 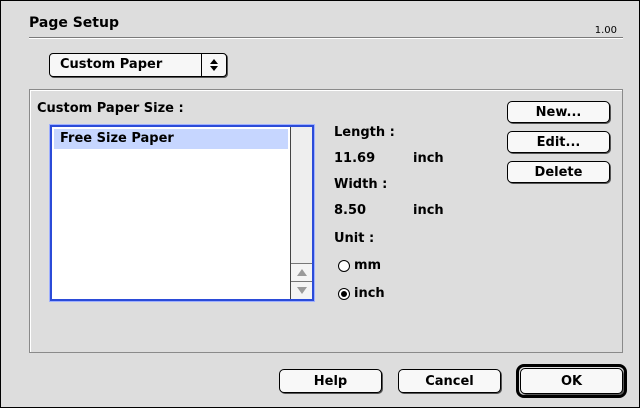 I want to click on up-down-arrows-icon, so click(x=213, y=65).